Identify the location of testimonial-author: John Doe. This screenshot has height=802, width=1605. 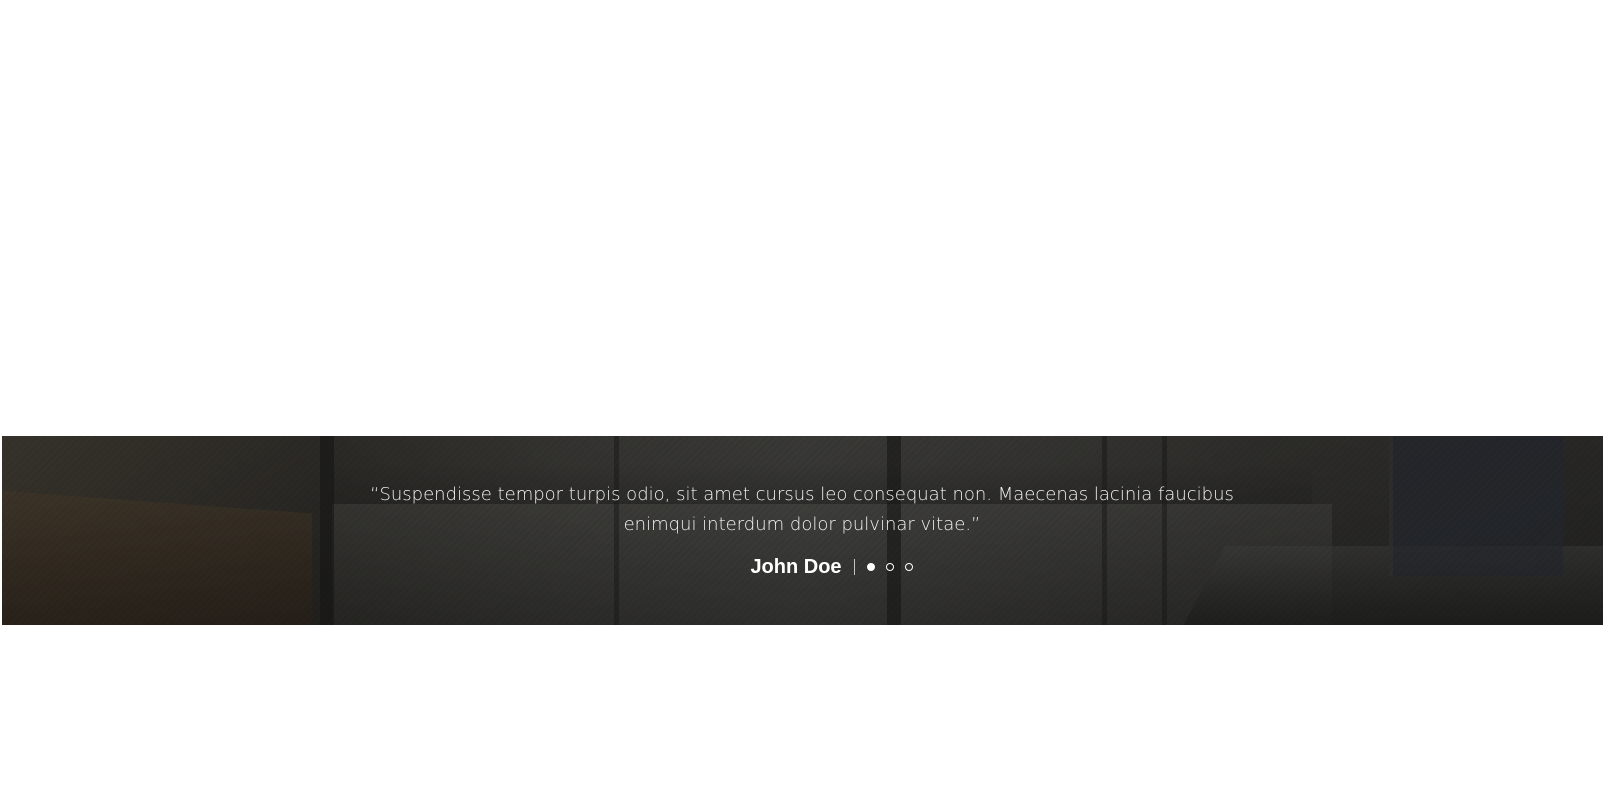
(796, 566).